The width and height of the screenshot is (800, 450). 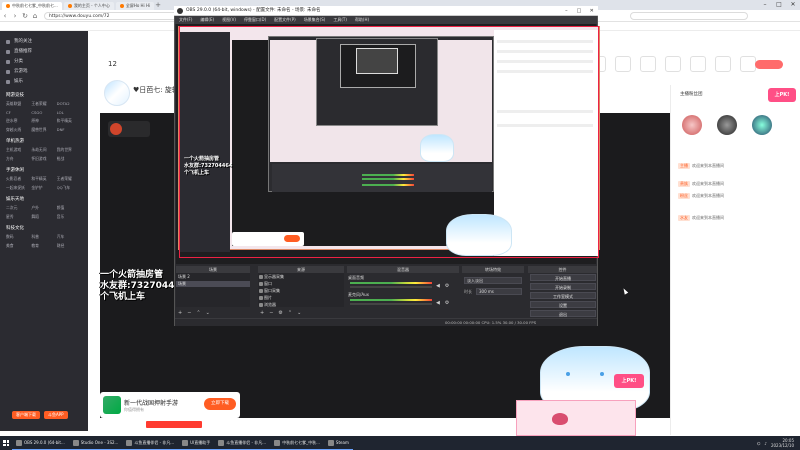 What do you see at coordinates (315, 20) in the screenshot?
I see `menu-item: 场景集合(S)` at bounding box center [315, 20].